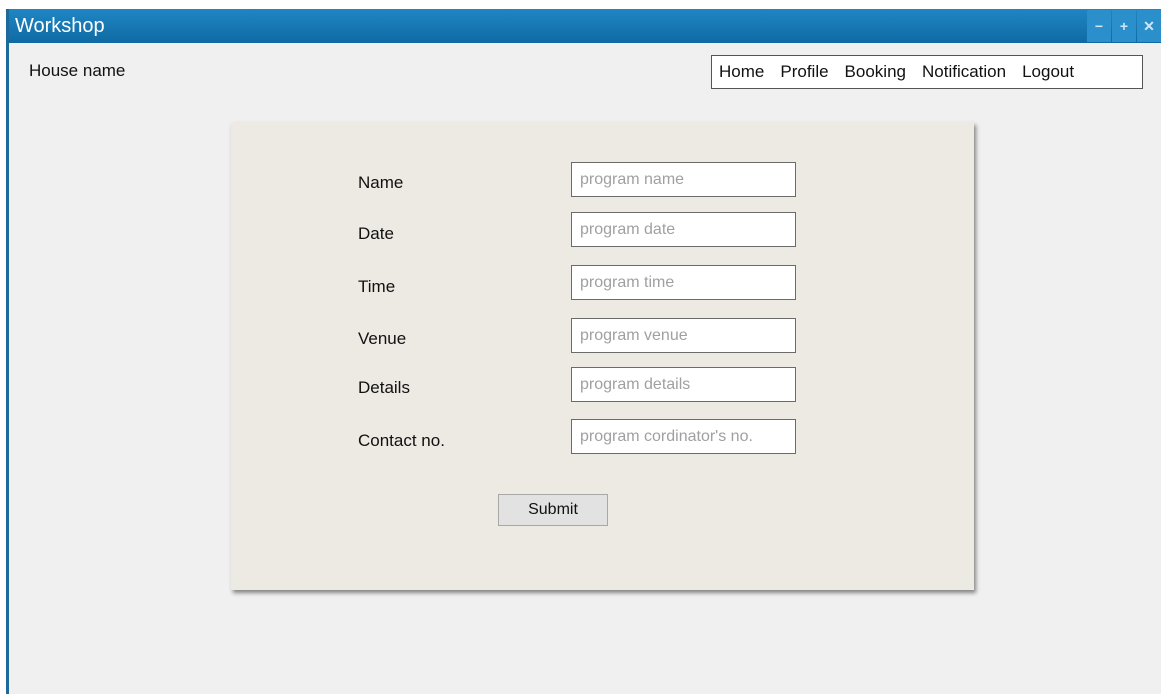 The width and height of the screenshot is (1161, 694). What do you see at coordinates (60, 26) in the screenshot?
I see `window-title: Workshop` at bounding box center [60, 26].